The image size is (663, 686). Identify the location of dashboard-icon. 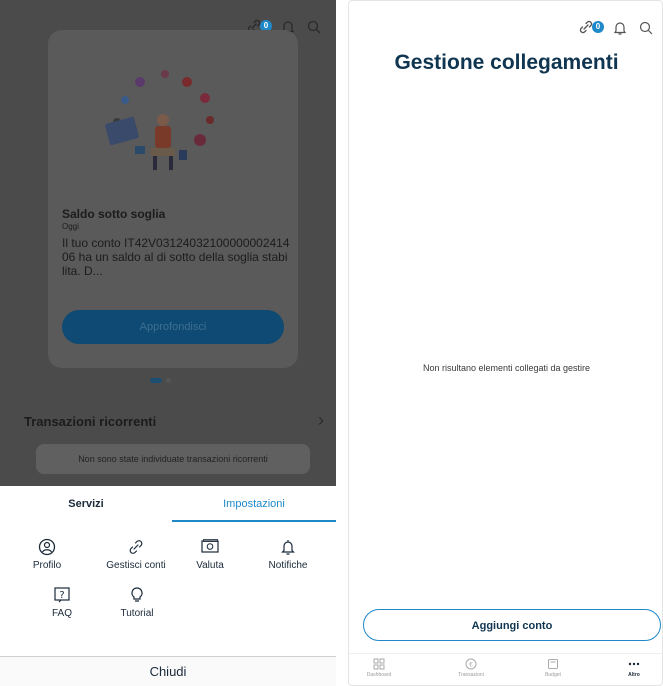
(379, 664).